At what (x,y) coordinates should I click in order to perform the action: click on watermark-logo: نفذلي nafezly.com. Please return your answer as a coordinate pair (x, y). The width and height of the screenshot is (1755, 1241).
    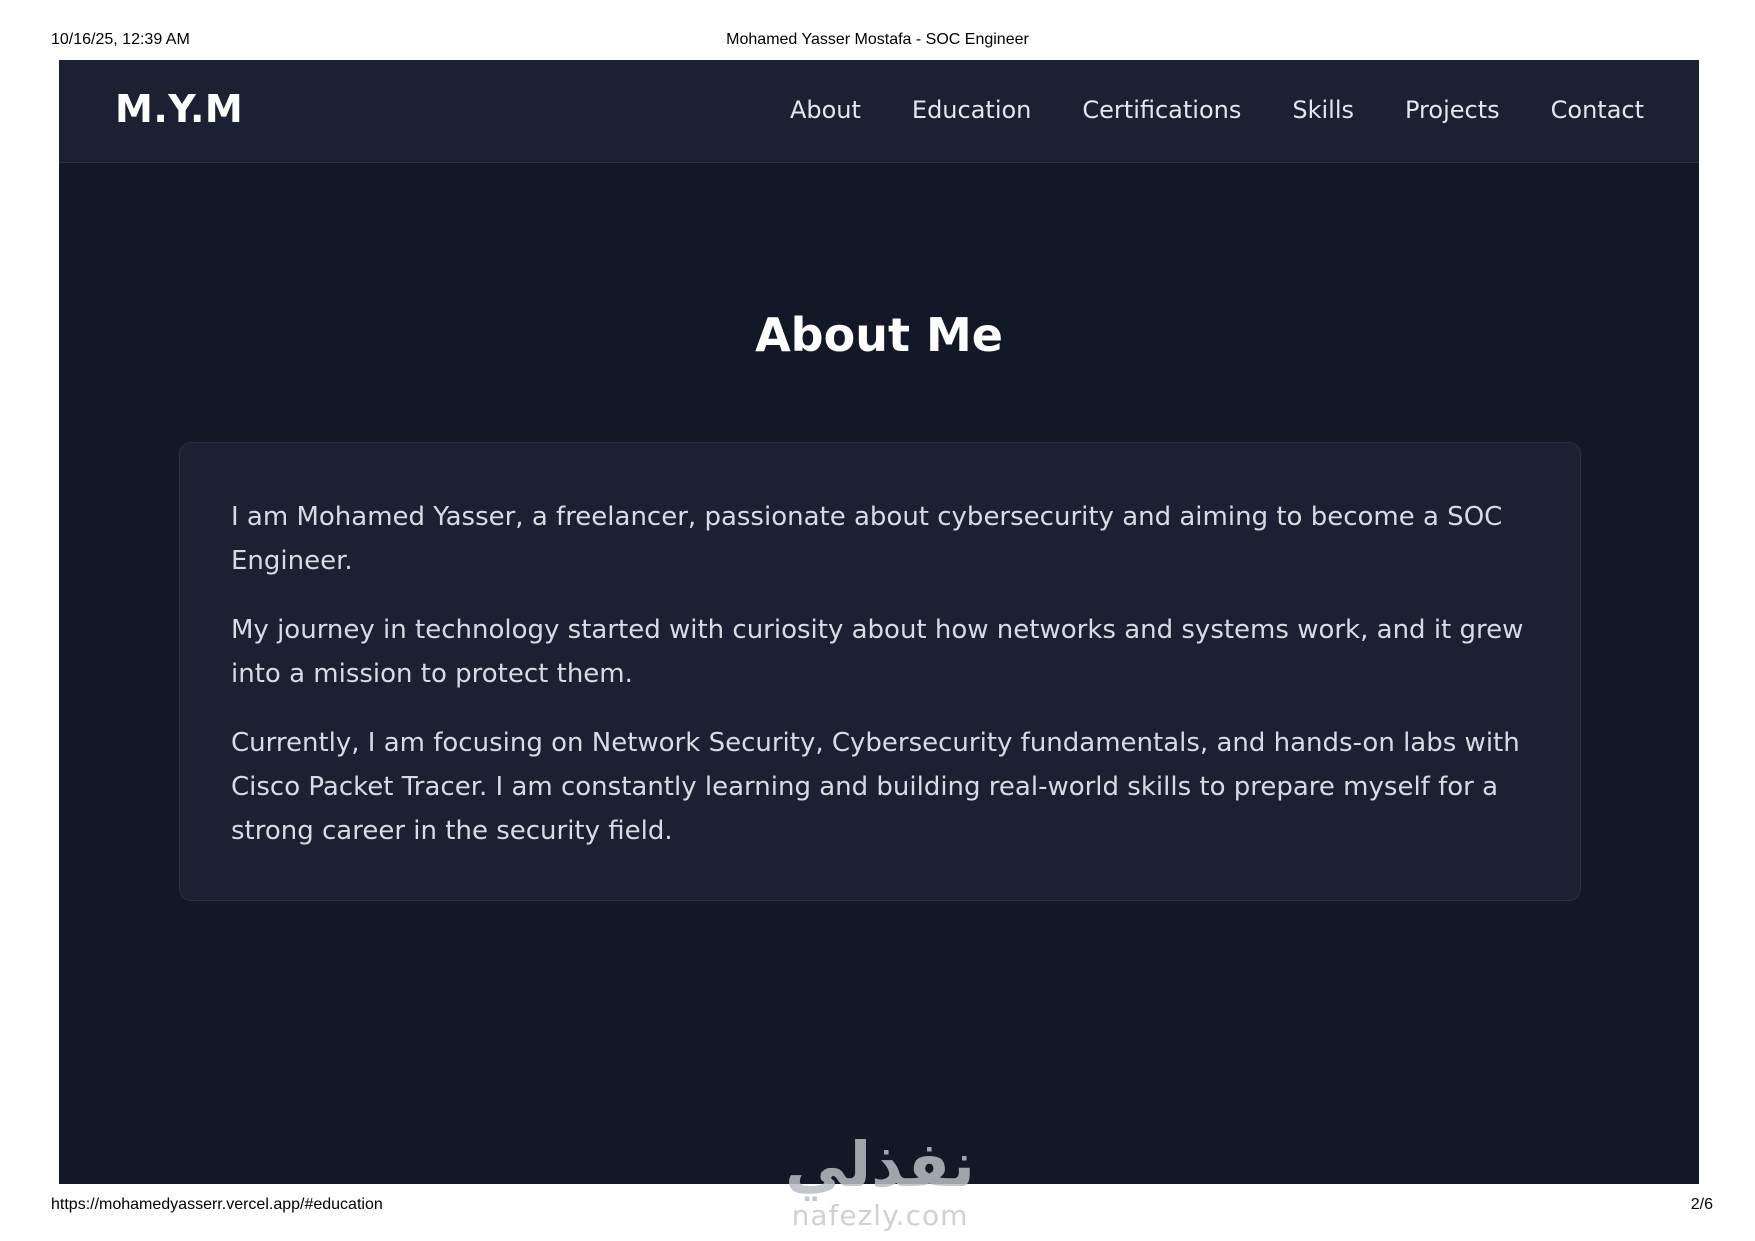
    Looking at the image, I should click on (880, 1185).